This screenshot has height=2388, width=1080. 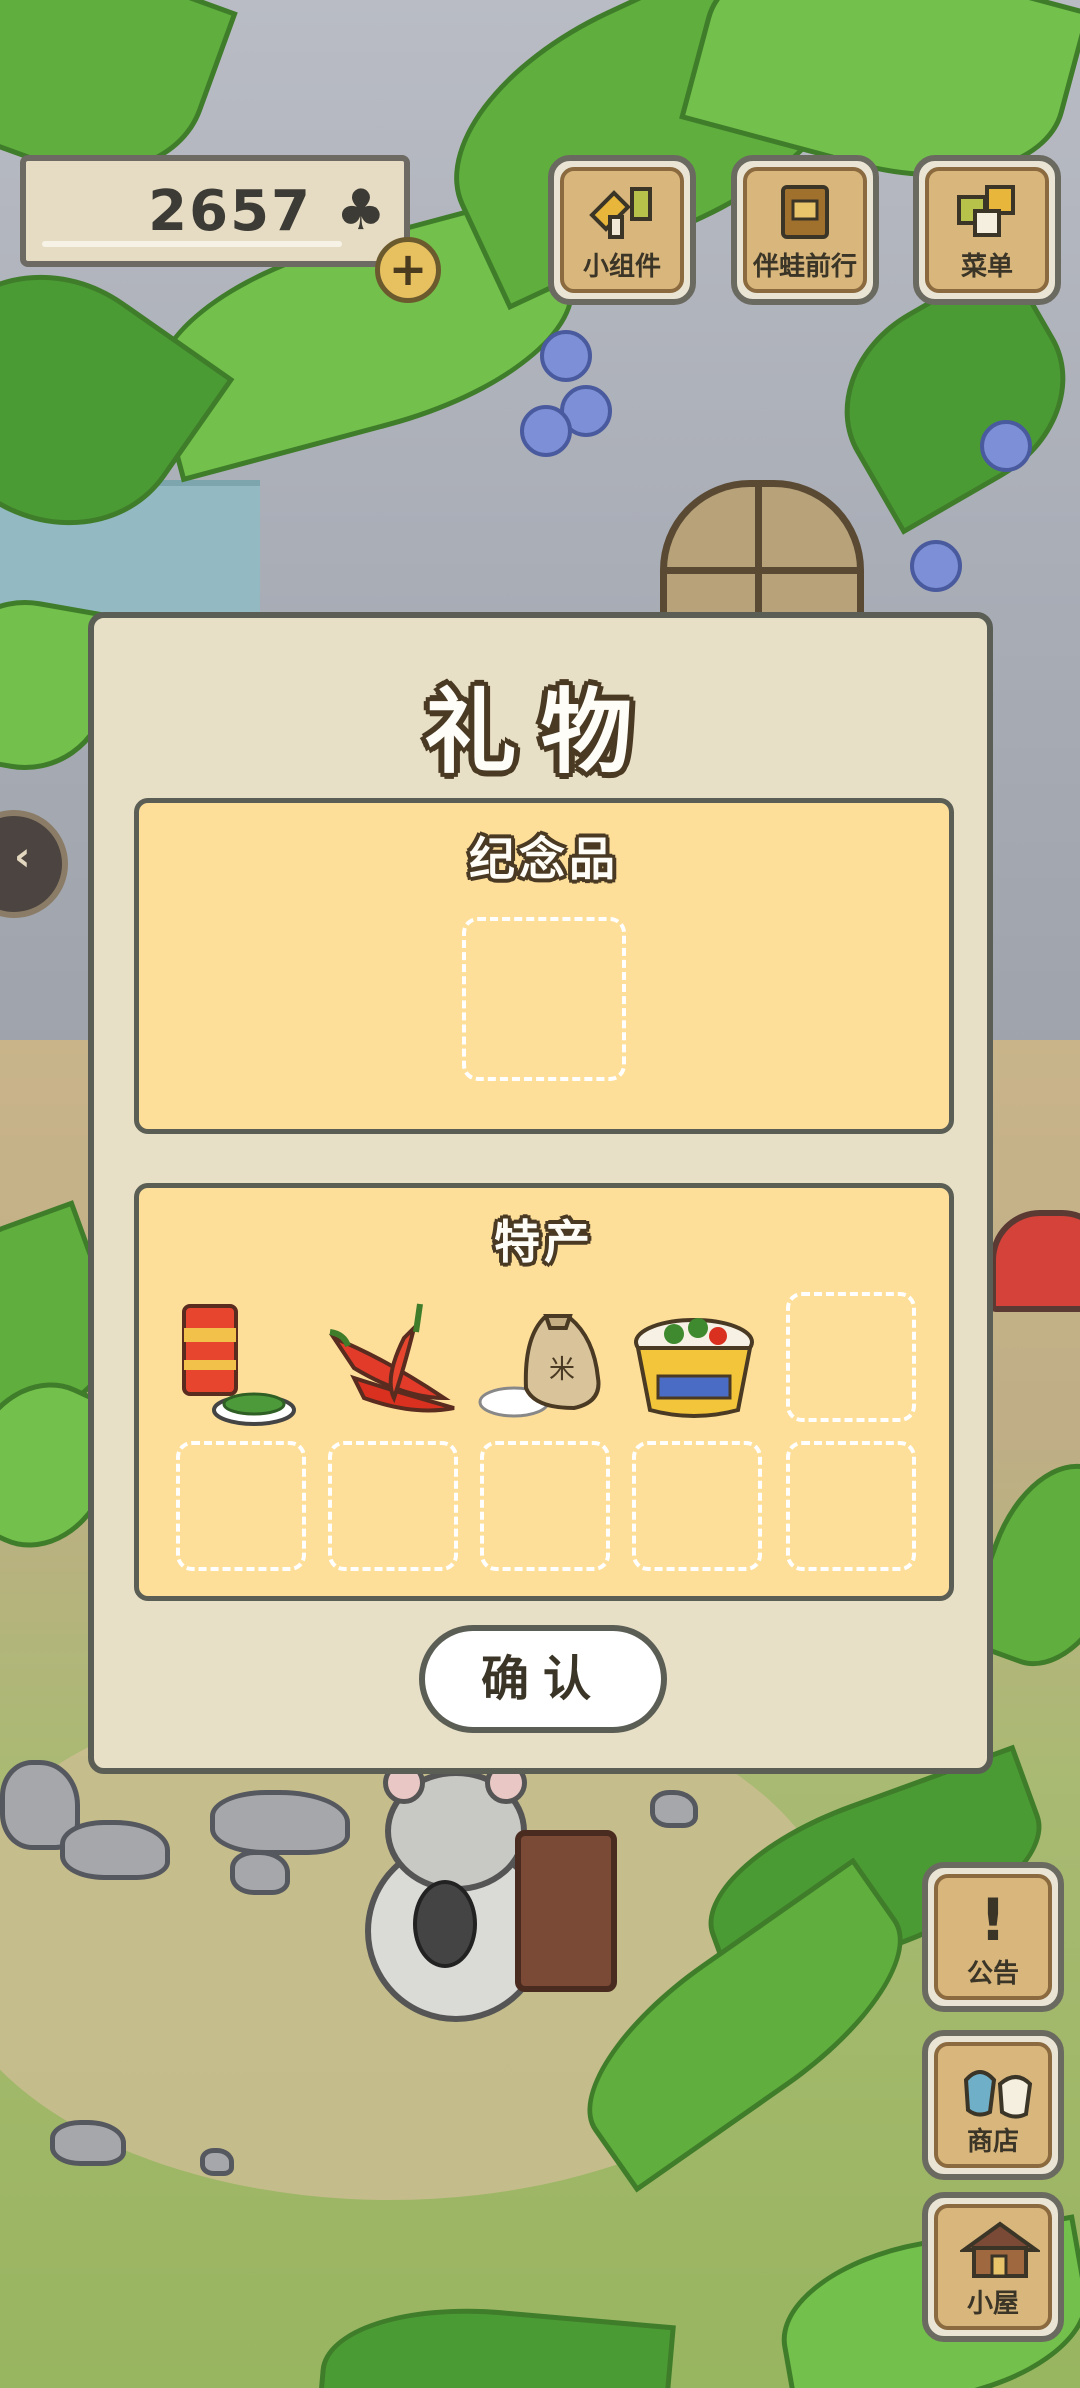 I want to click on shop-button: 商店, so click(x=993, y=2105).